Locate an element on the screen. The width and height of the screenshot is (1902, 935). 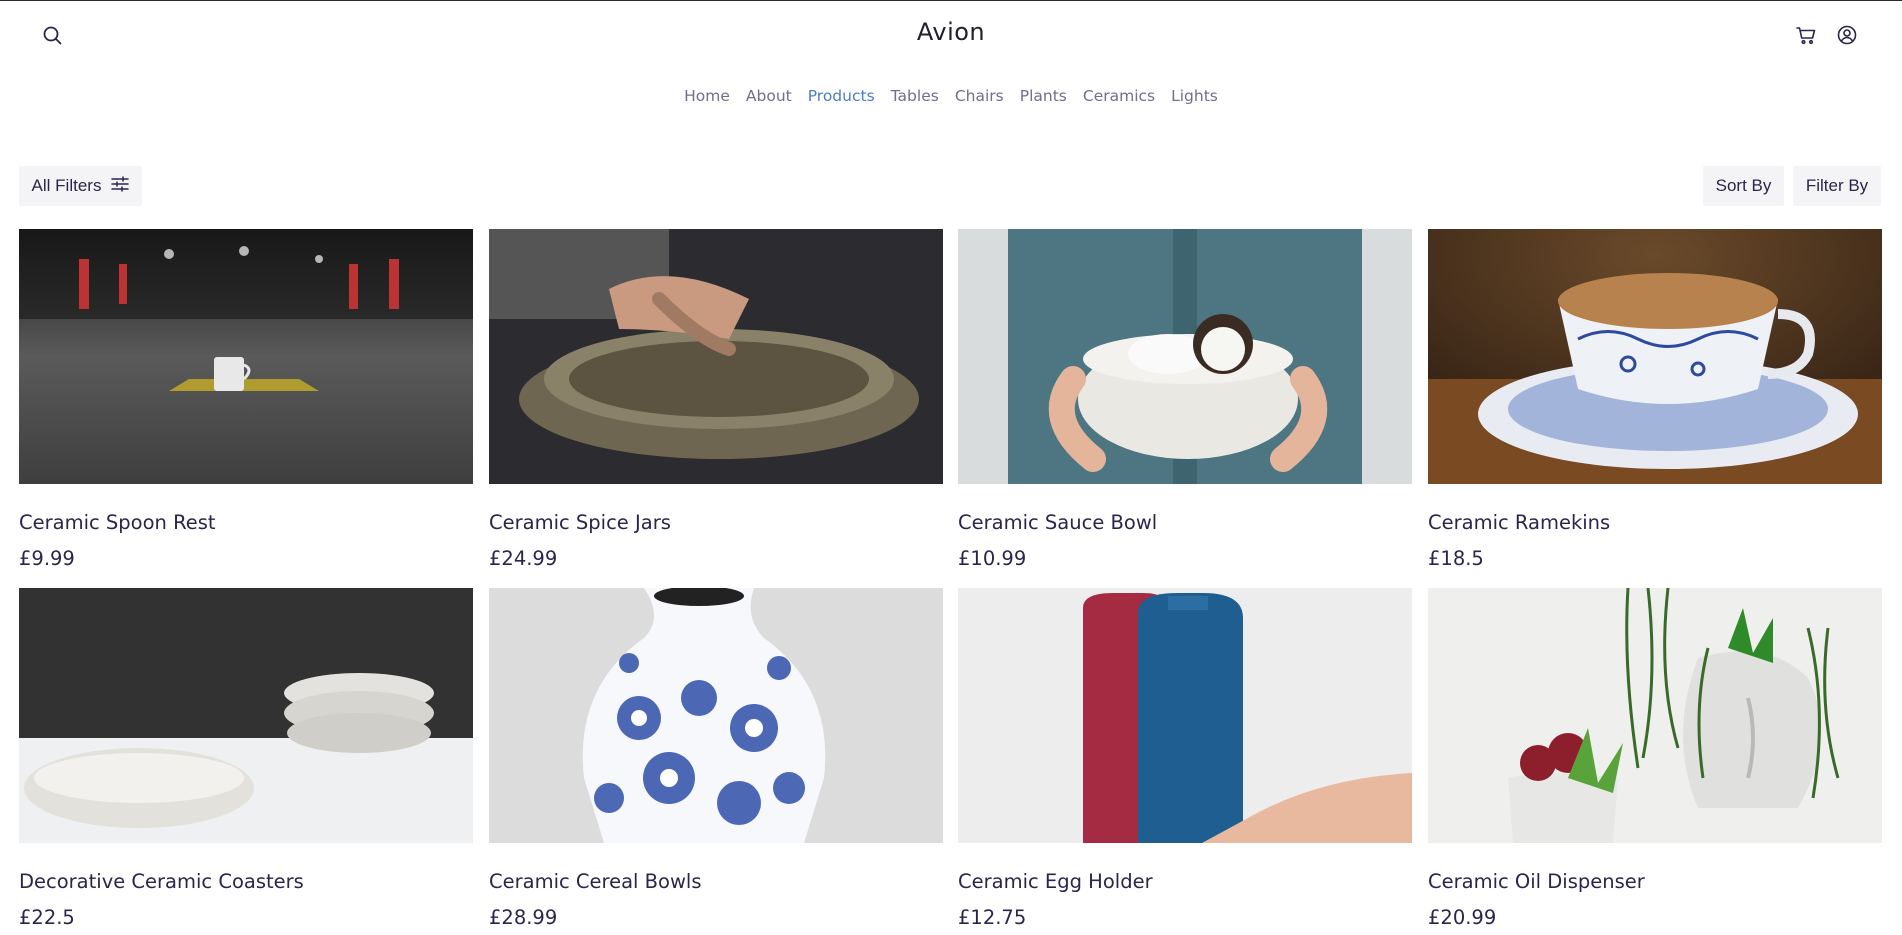
nav-item-lights: Lights is located at coordinates (1194, 96).